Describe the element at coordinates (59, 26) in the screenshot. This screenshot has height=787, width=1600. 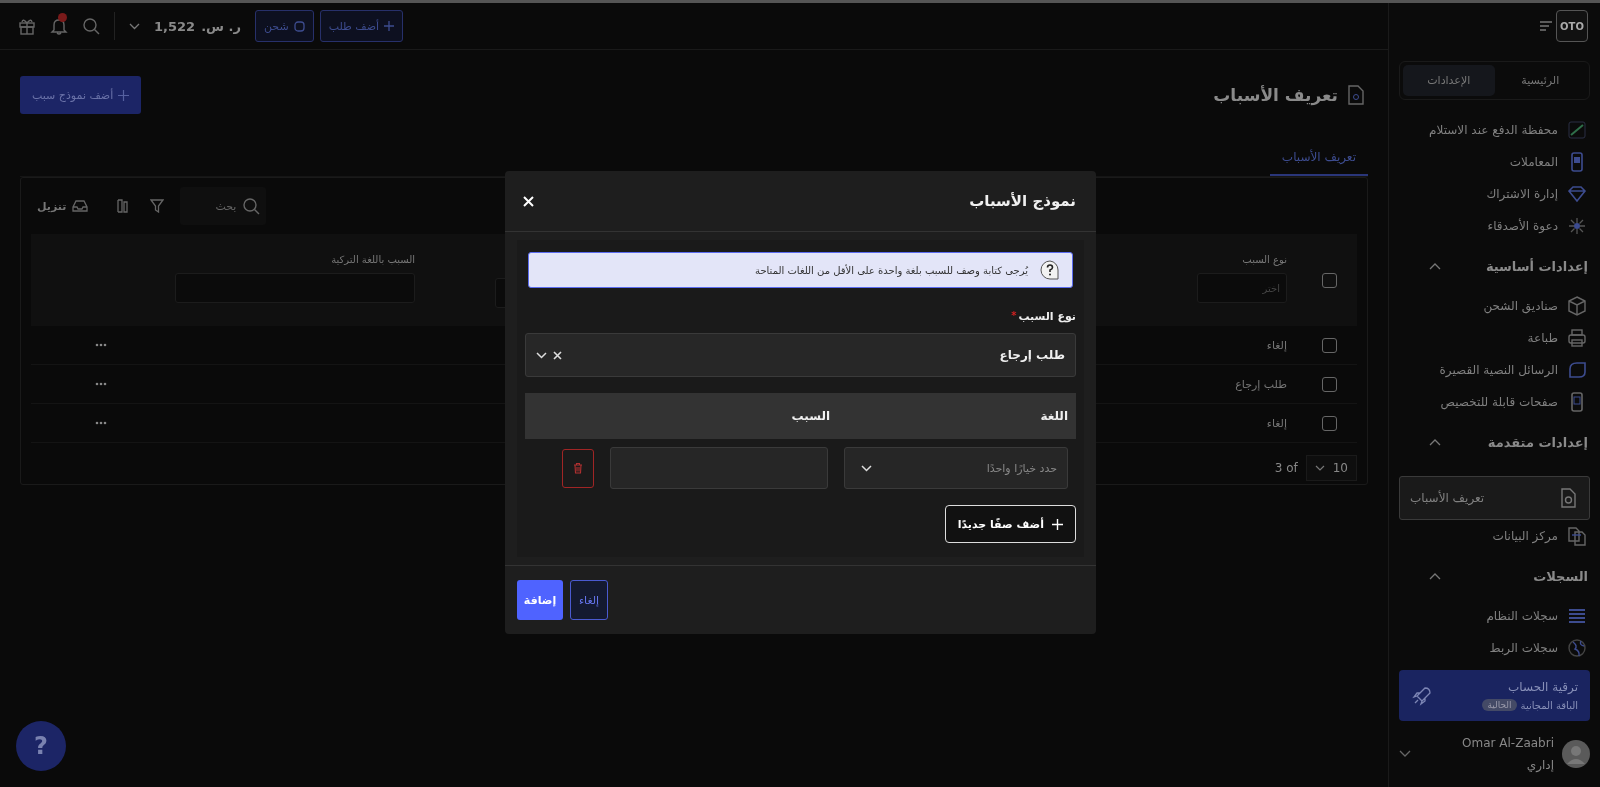
I see `bell-icon` at that location.